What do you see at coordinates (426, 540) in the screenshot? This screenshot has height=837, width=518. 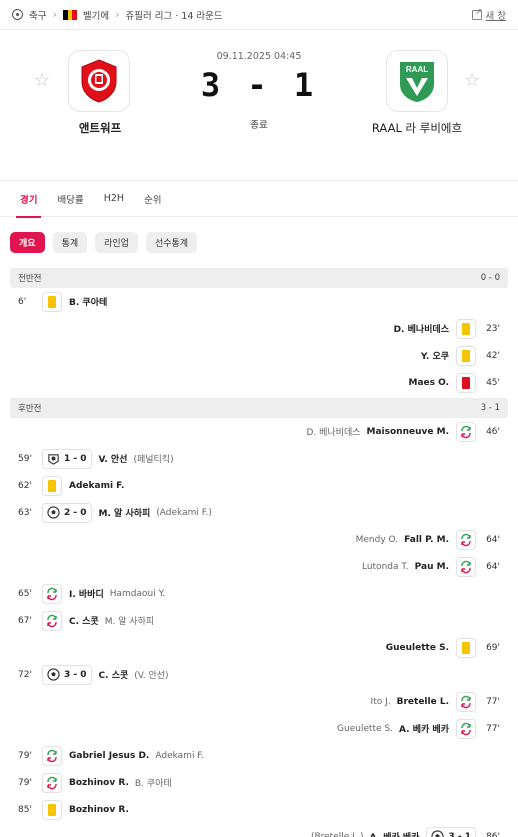 I see `event-player: Fall P. M.` at bounding box center [426, 540].